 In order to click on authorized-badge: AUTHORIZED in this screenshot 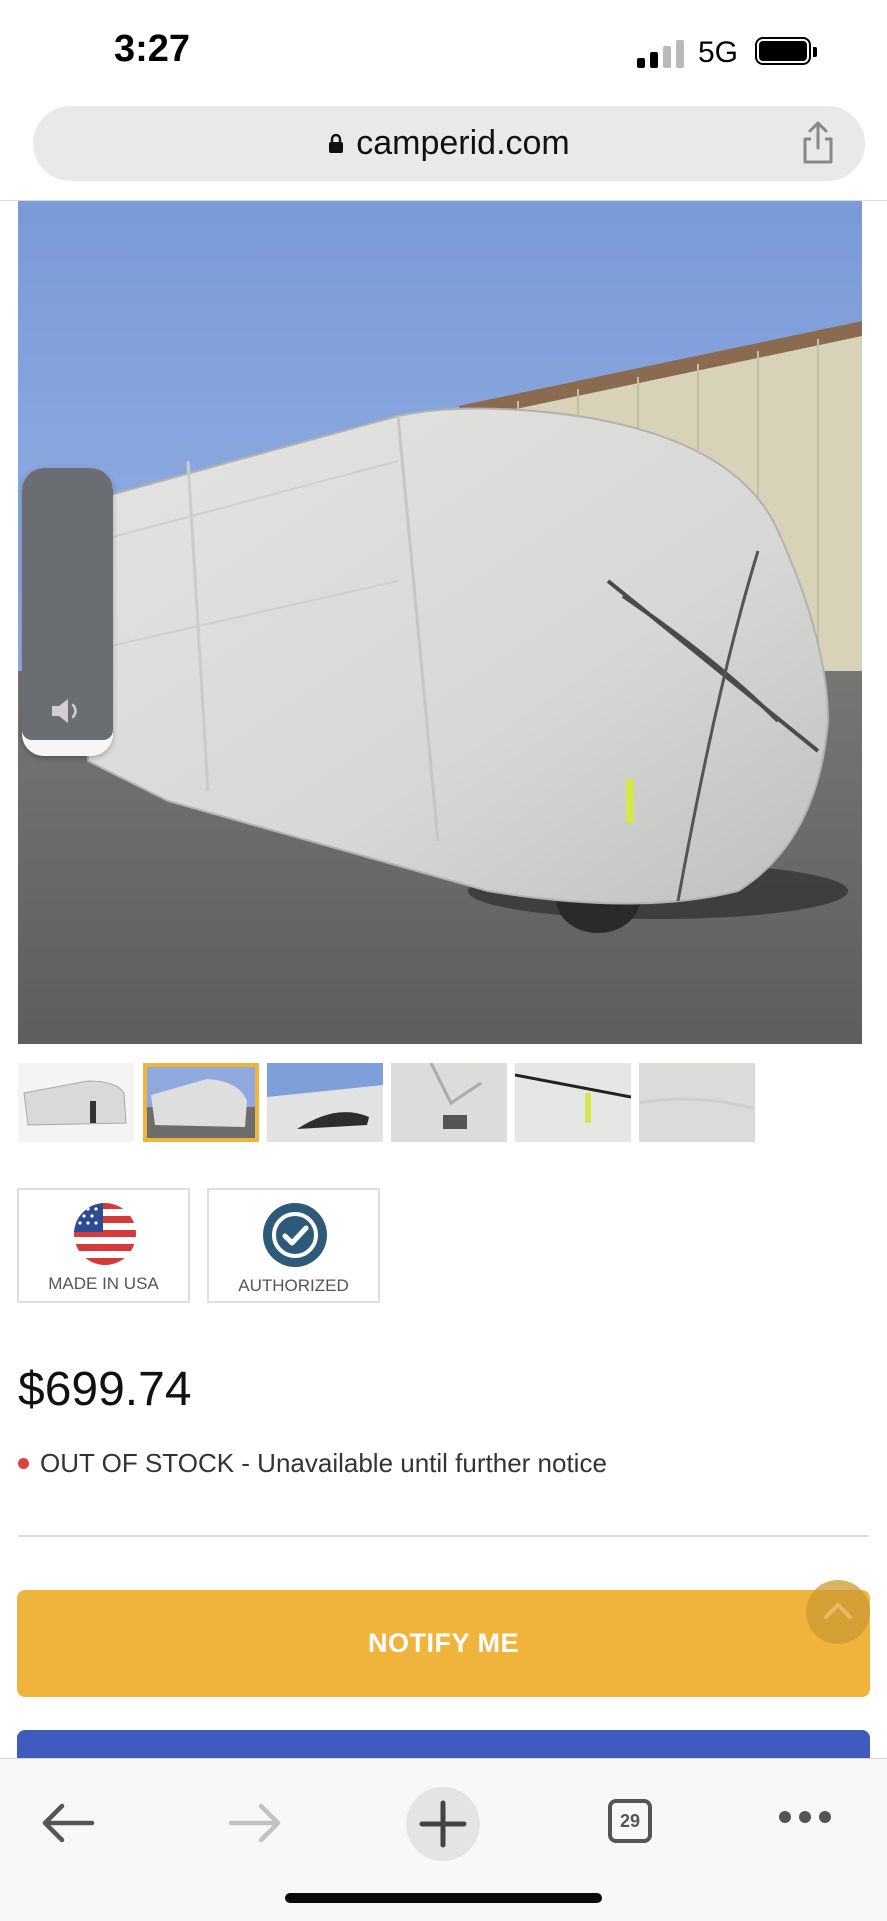, I will do `click(293, 1245)`.